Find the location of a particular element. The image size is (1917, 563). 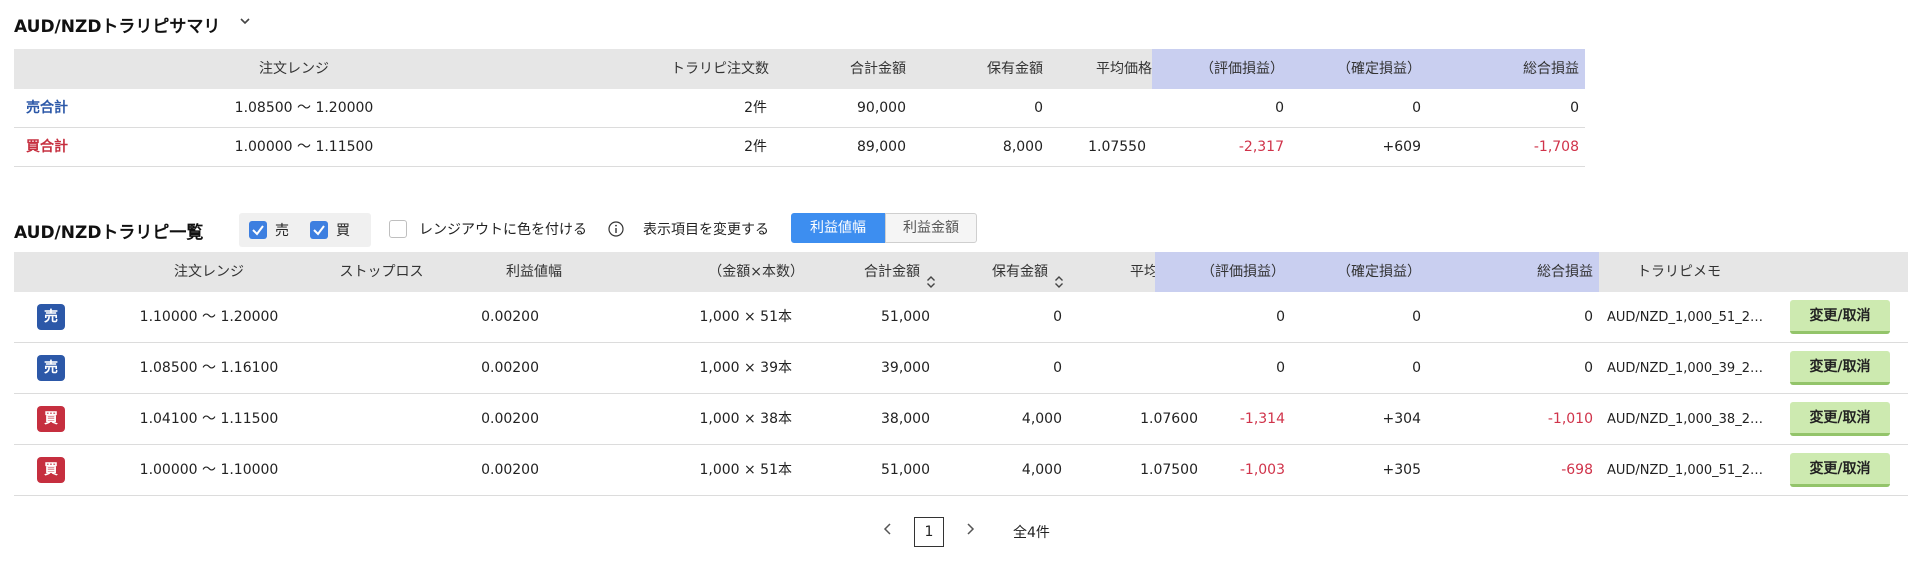

list-header-holding: 保有金額 is located at coordinates (1000, 272).